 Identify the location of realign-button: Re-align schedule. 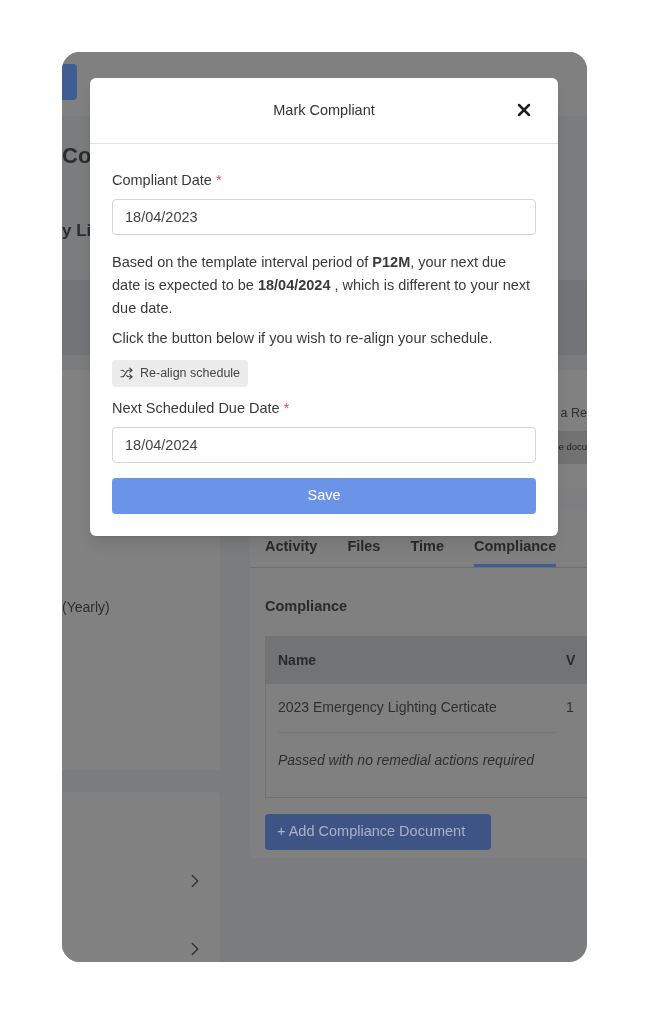
(180, 373).